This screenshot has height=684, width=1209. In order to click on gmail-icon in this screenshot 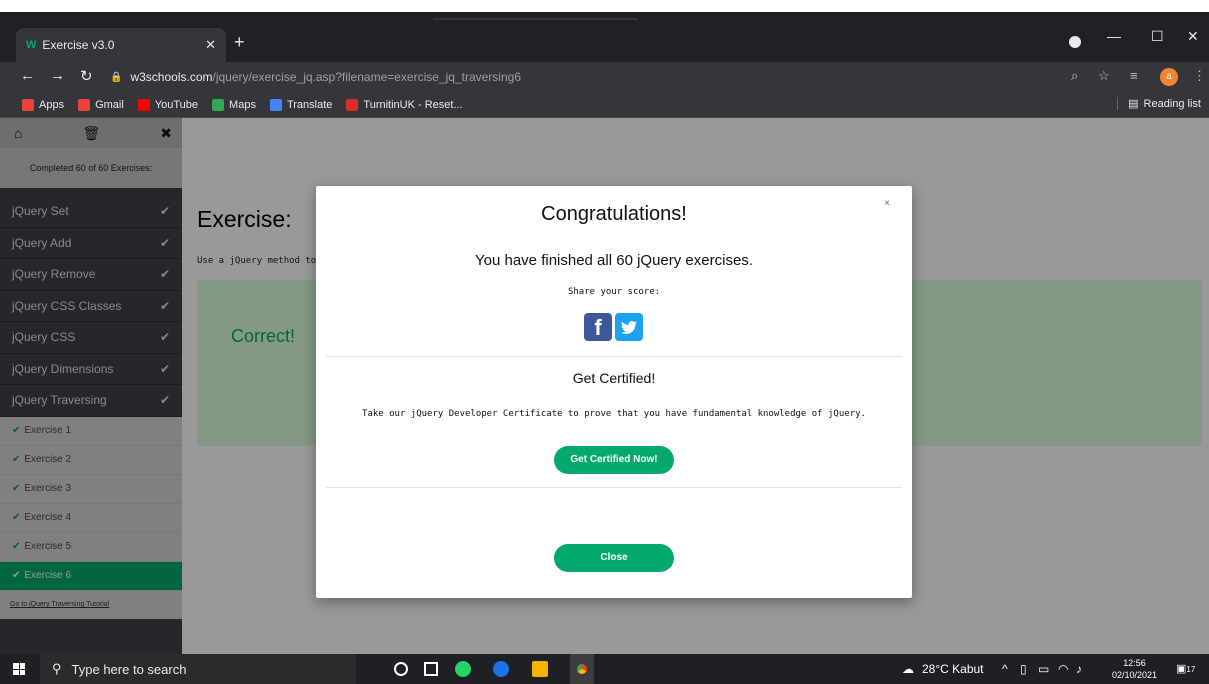, I will do `click(84, 104)`.